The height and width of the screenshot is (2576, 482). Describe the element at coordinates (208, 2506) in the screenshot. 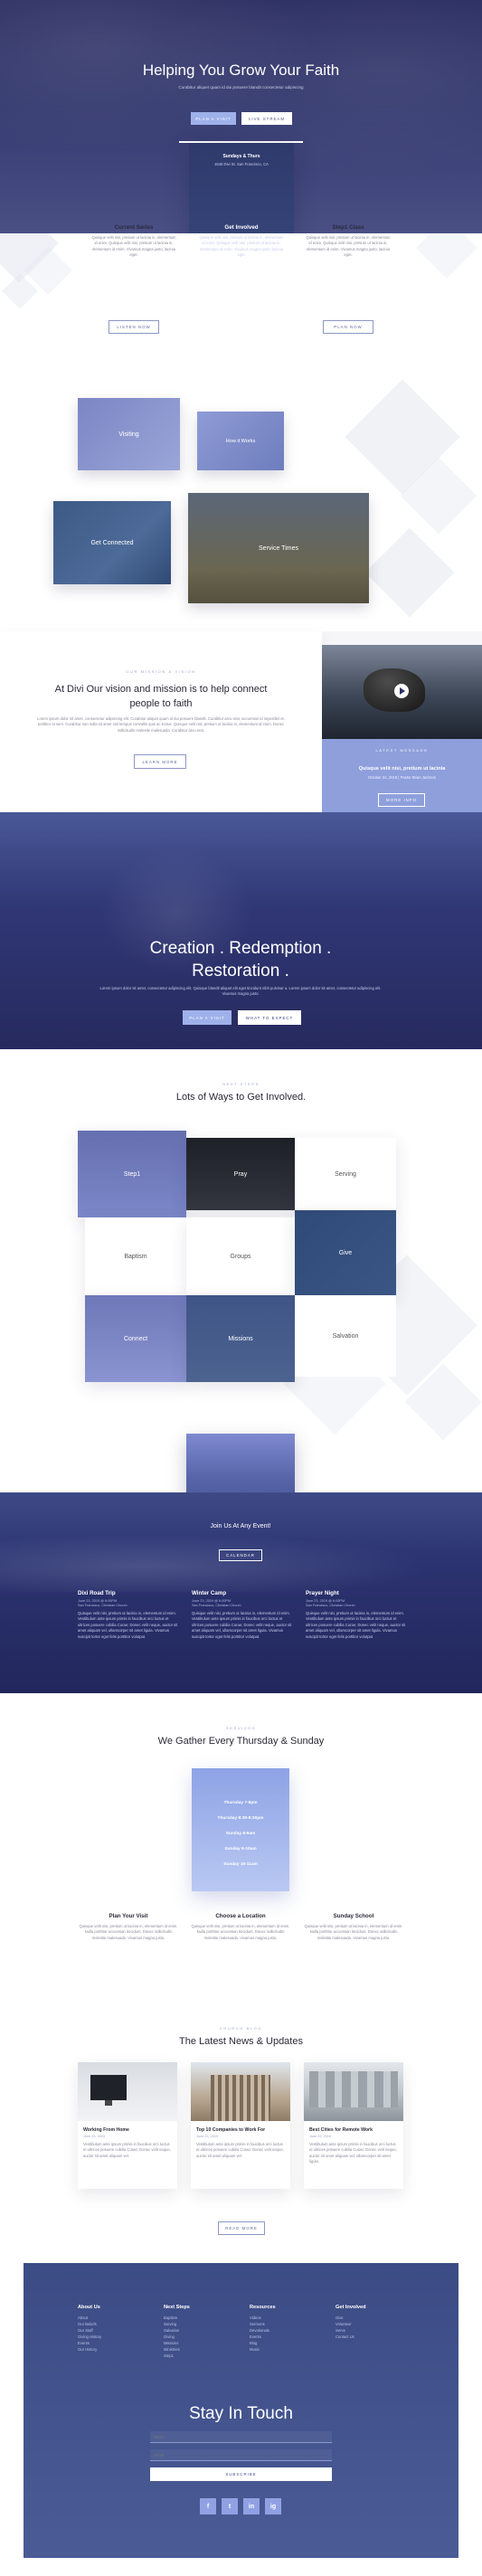

I see `facebook-icon: f` at that location.